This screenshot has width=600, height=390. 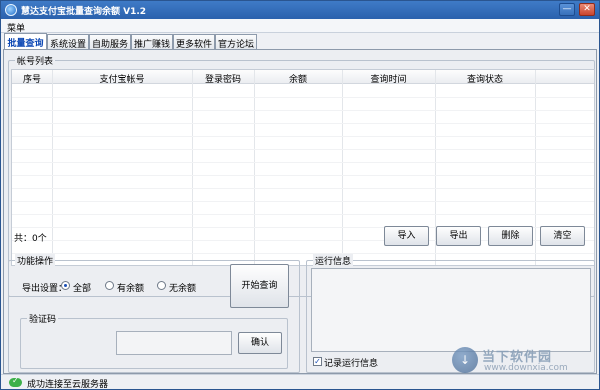 What do you see at coordinates (236, 42) in the screenshot?
I see `tab-official-forum: 官方论坛` at bounding box center [236, 42].